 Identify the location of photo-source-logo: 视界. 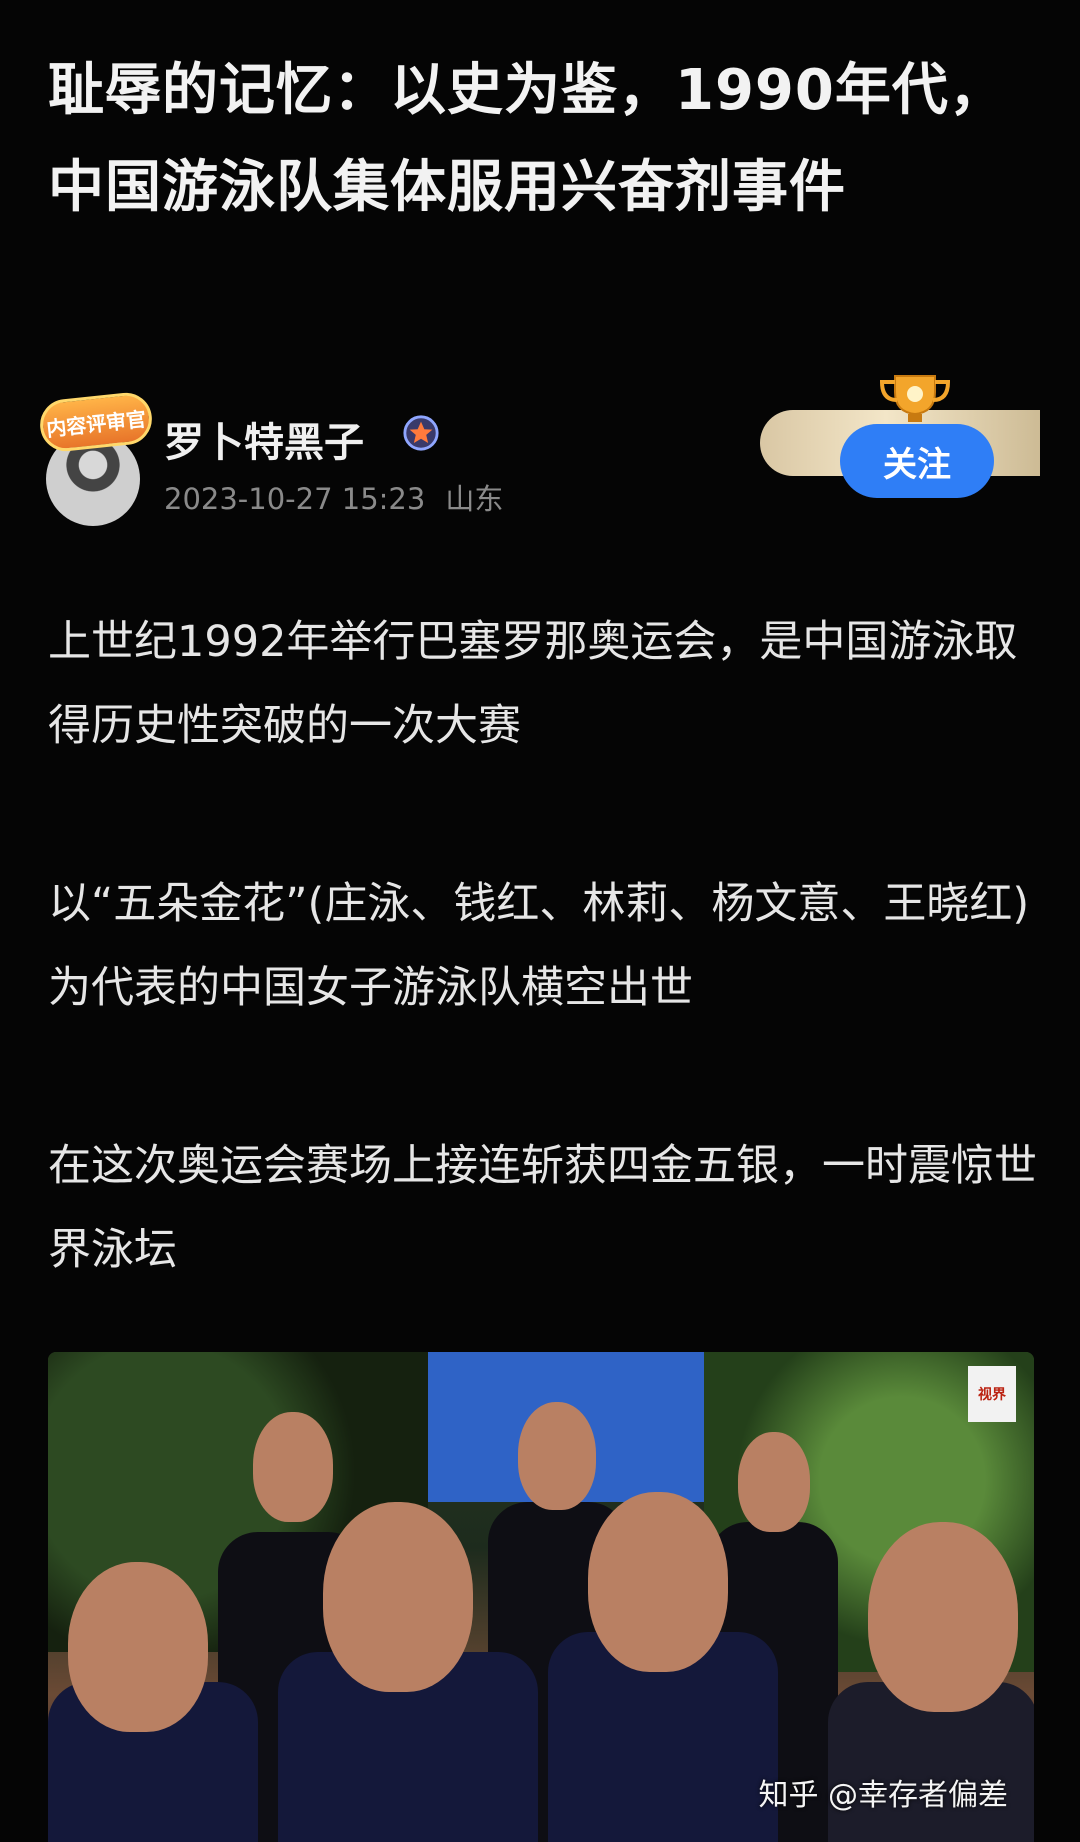
(992, 1394).